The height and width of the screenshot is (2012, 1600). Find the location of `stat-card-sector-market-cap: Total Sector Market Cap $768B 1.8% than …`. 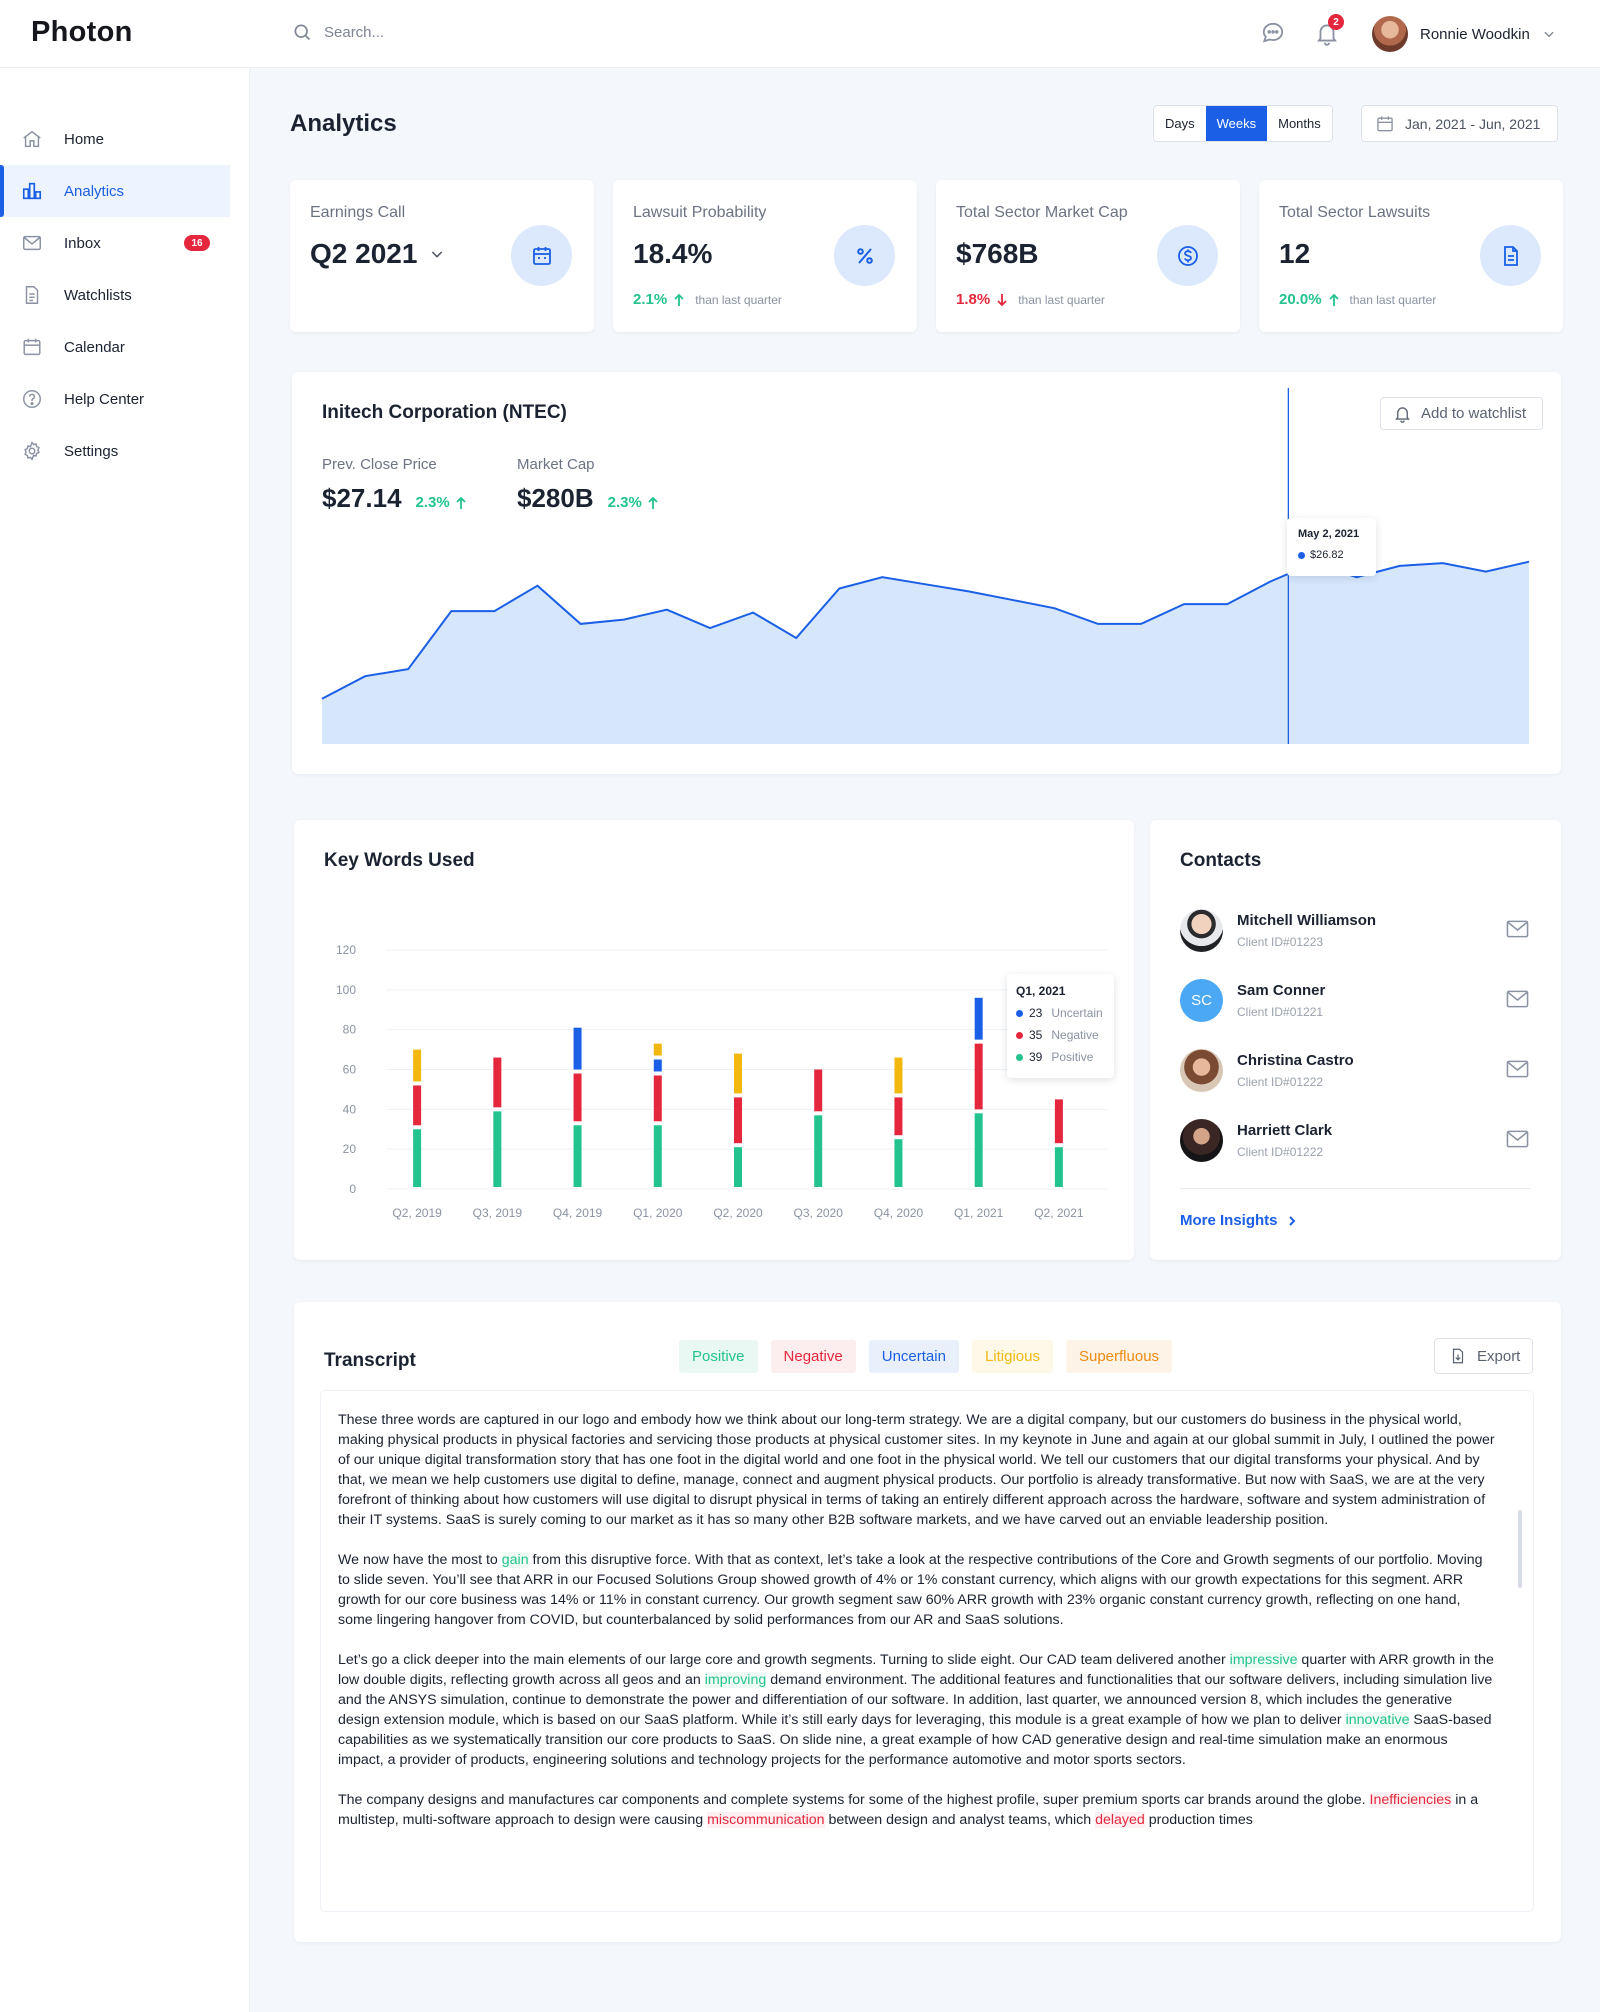

stat-card-sector-market-cap: Total Sector Market Cap $768B 1.8% than … is located at coordinates (1088, 256).